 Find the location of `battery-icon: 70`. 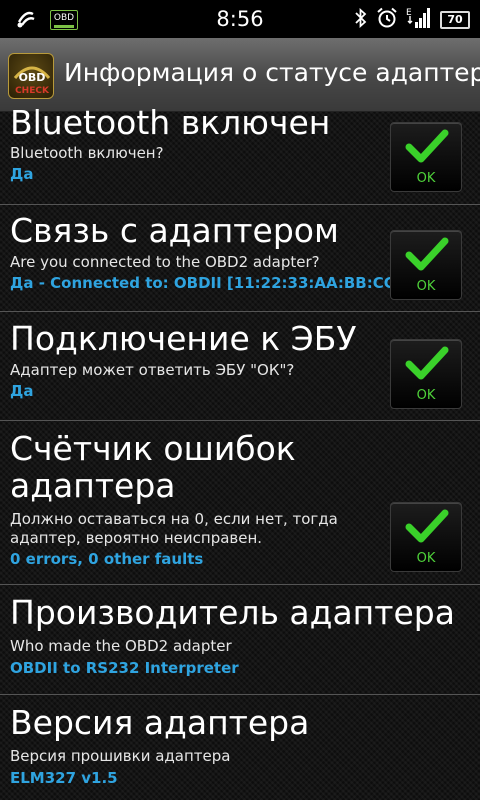

battery-icon: 70 is located at coordinates (455, 20).